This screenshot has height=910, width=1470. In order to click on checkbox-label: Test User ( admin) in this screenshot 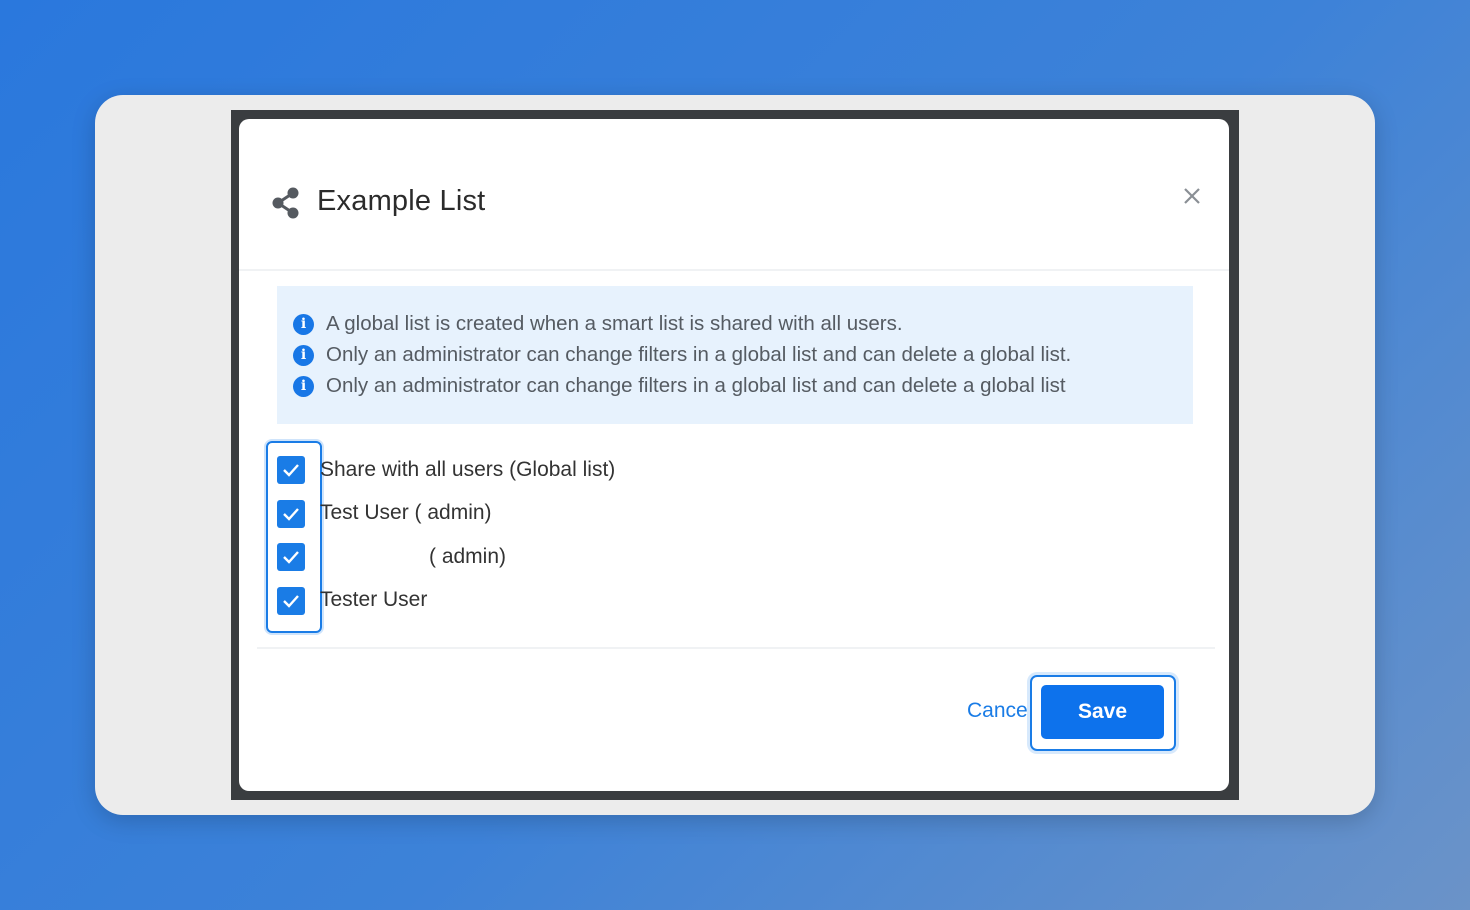, I will do `click(406, 512)`.